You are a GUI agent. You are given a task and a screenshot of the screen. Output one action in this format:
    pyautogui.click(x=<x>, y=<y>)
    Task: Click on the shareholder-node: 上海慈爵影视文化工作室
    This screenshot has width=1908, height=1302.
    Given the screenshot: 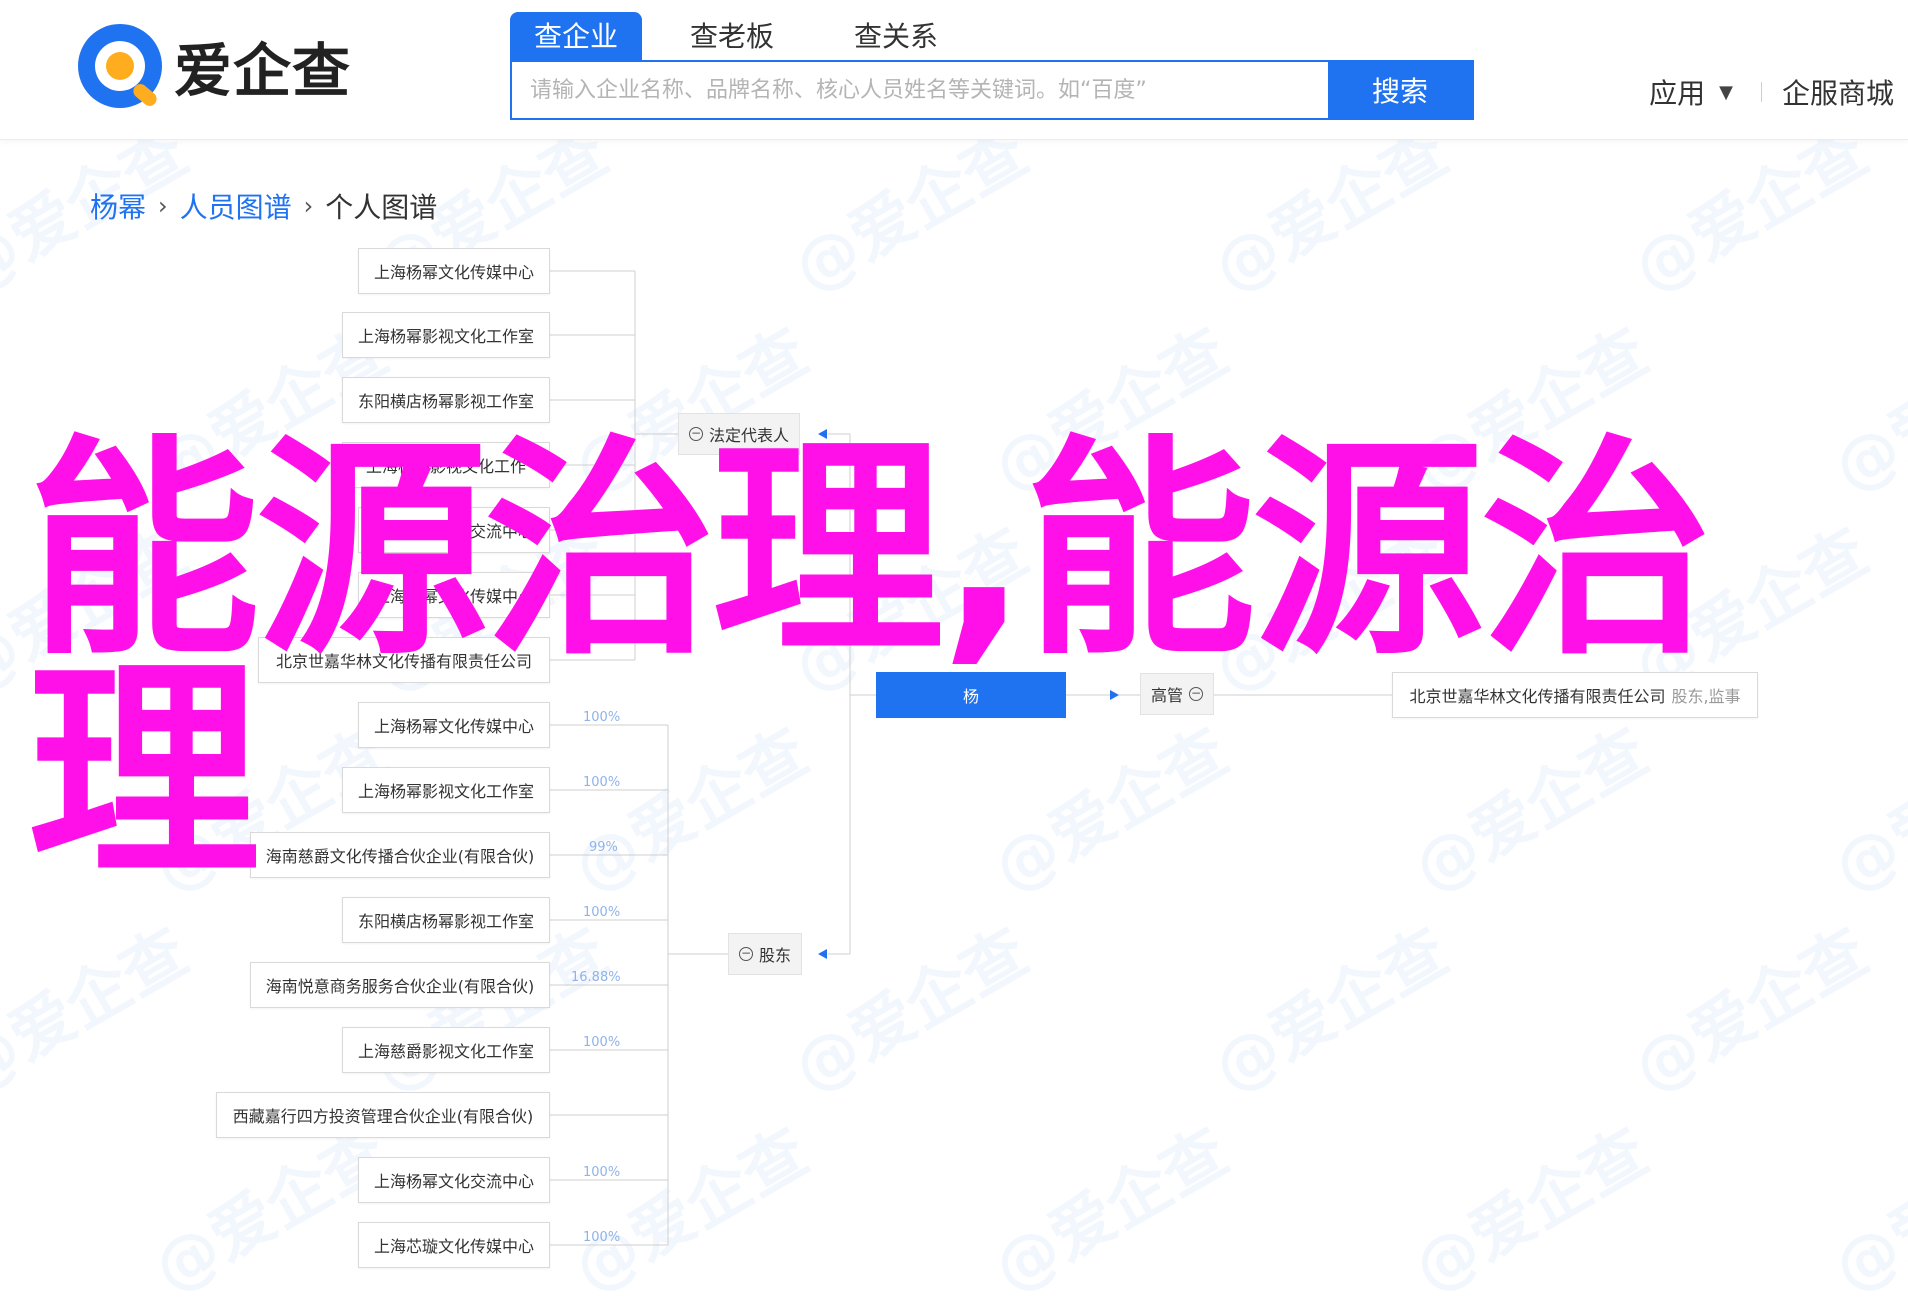 What is the action you would take?
    pyautogui.click(x=446, y=1050)
    